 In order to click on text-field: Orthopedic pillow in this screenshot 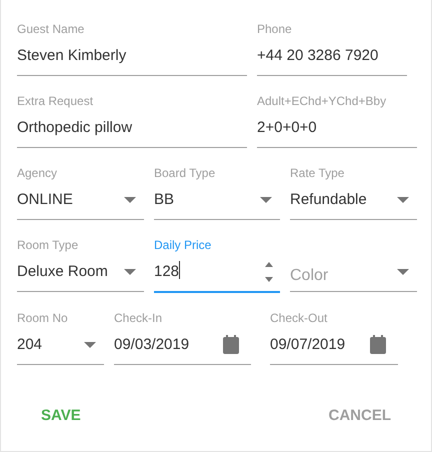, I will do `click(132, 127)`.